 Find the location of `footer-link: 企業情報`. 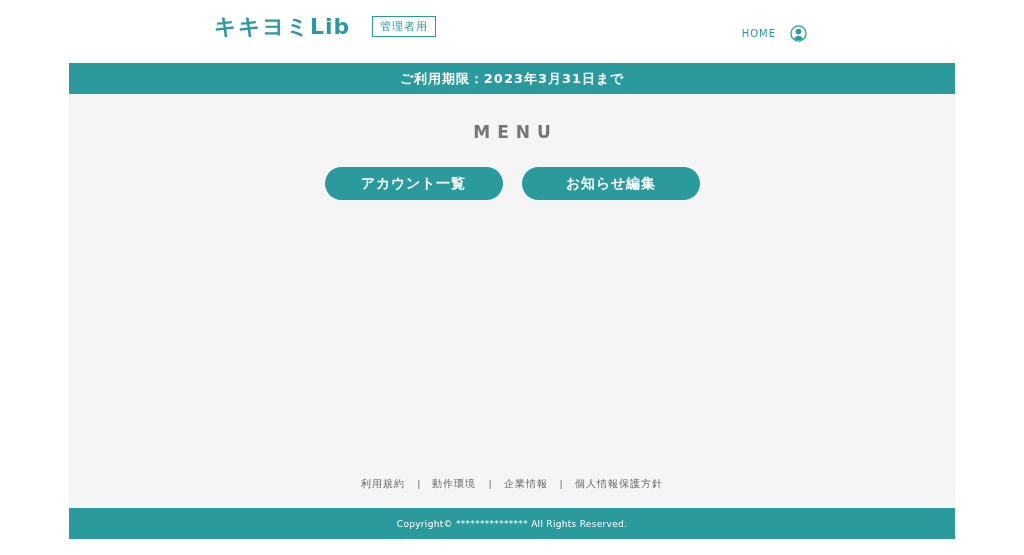

footer-link: 企業情報 is located at coordinates (525, 484).